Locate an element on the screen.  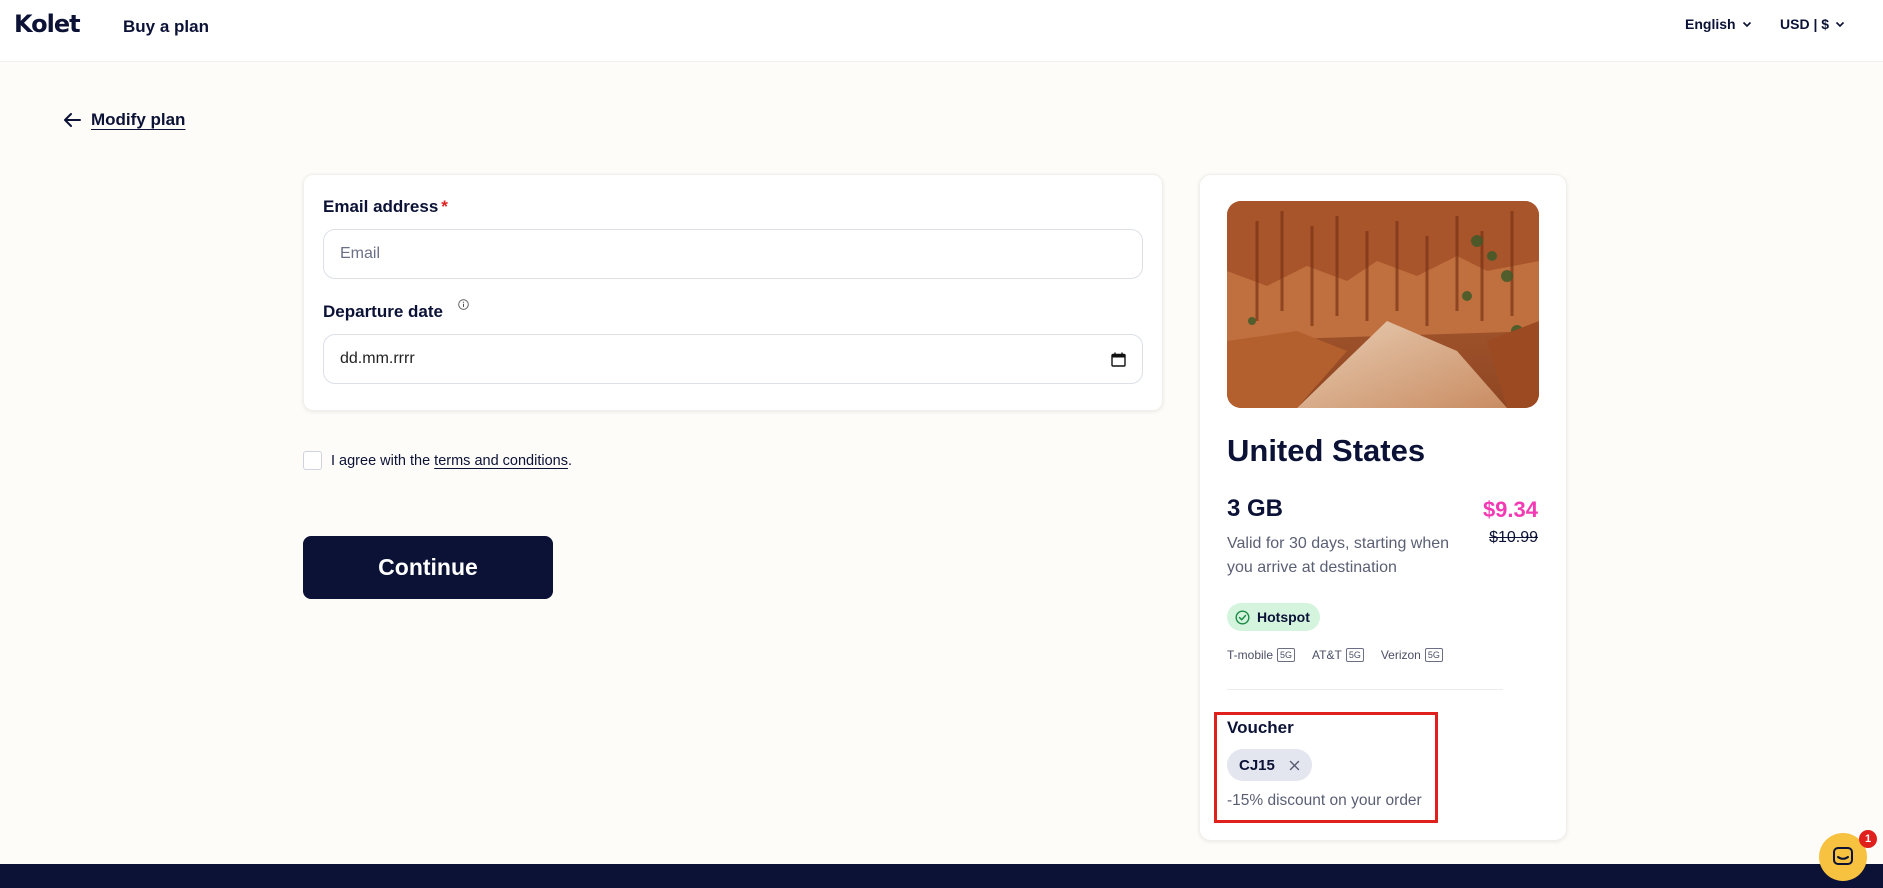
page-footer is located at coordinates (941, 876).